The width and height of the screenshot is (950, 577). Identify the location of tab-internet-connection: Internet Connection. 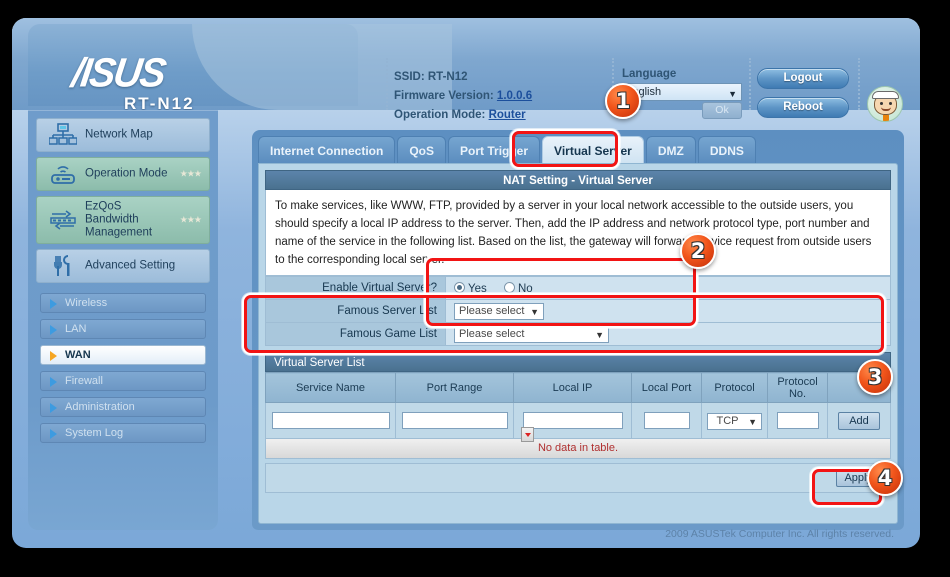
(327, 150).